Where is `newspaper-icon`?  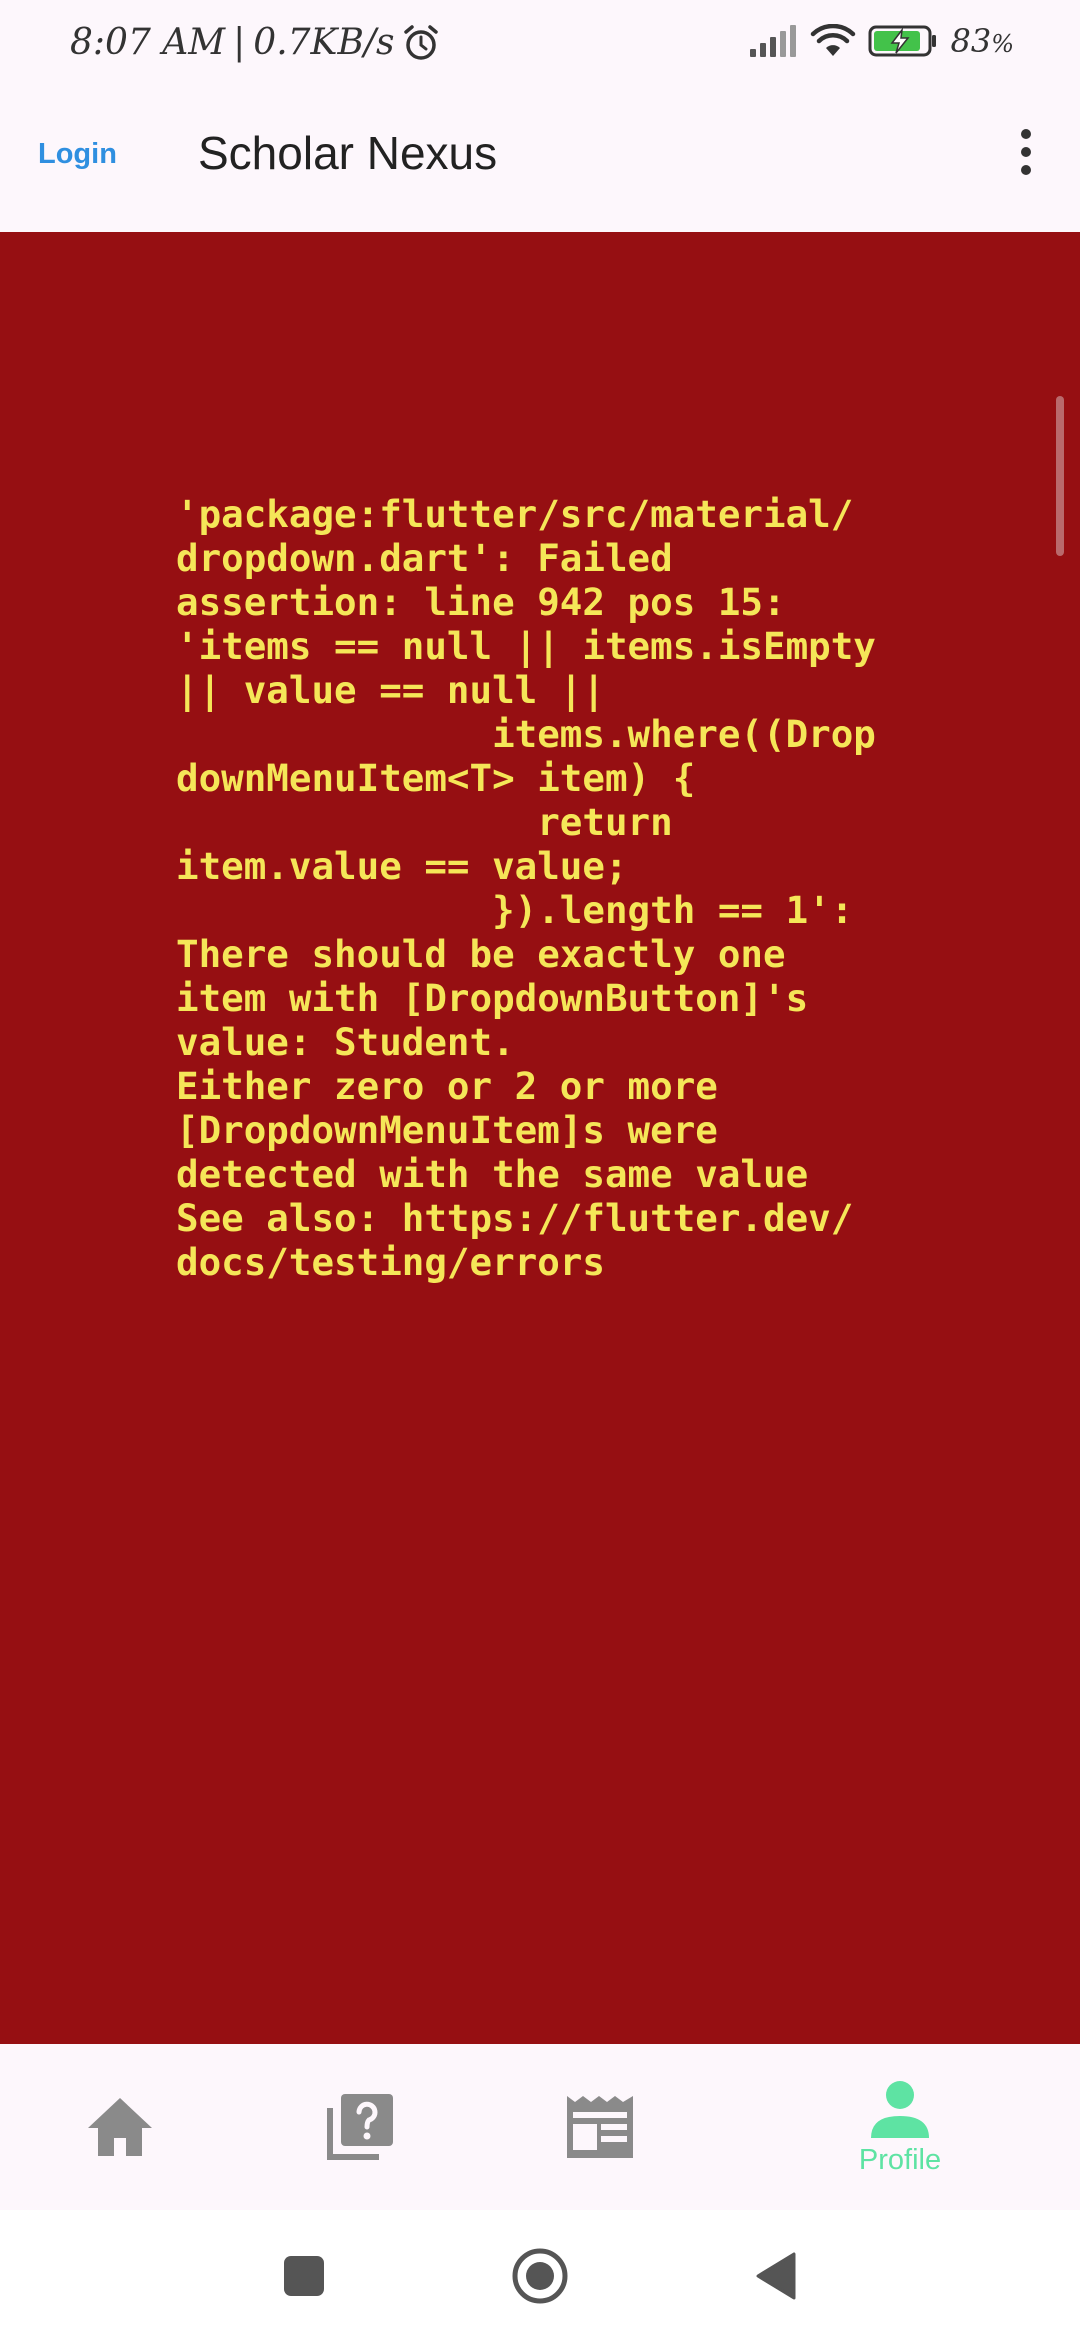
newspaper-icon is located at coordinates (600, 2127).